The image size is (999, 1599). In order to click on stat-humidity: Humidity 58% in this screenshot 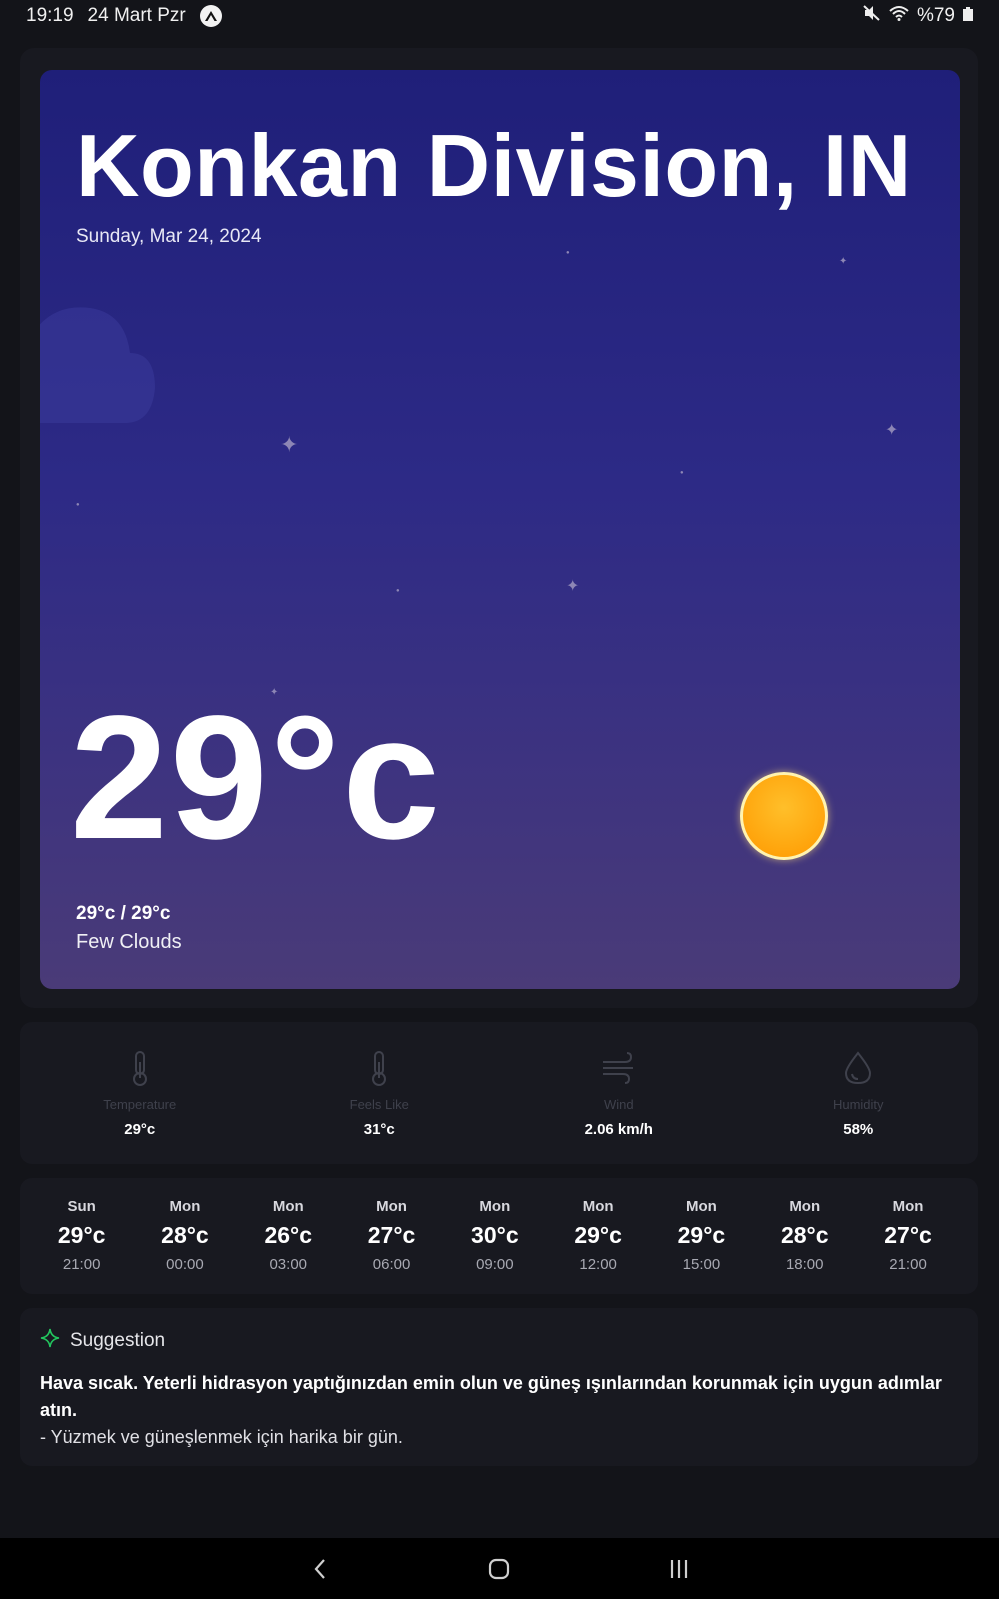, I will do `click(859, 1093)`.